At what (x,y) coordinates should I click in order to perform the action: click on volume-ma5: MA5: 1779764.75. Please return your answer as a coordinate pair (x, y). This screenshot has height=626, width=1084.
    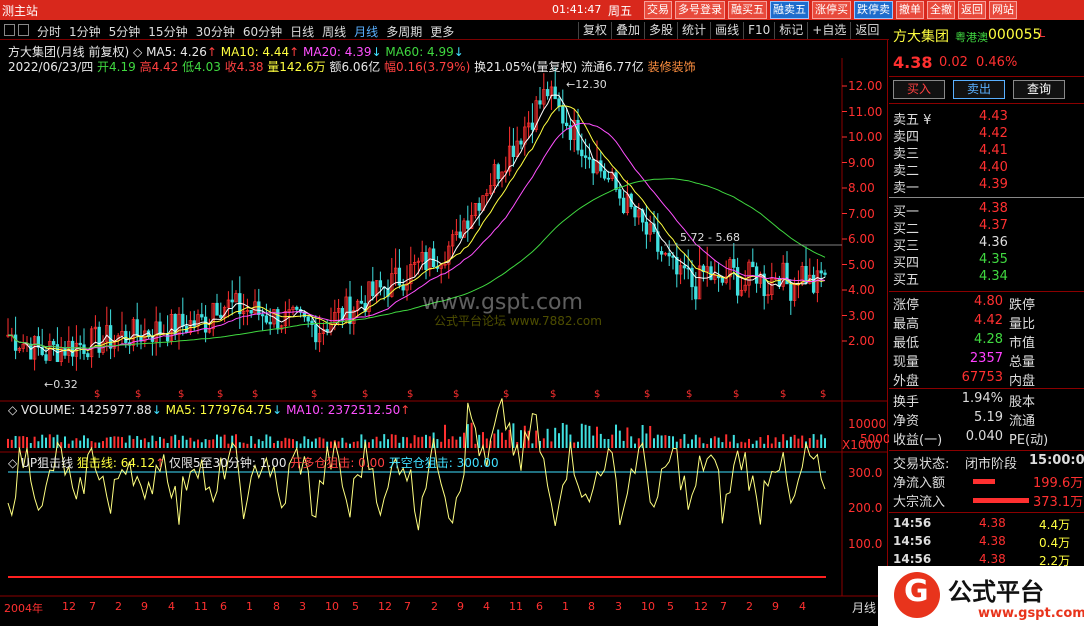
    Looking at the image, I should click on (219, 410).